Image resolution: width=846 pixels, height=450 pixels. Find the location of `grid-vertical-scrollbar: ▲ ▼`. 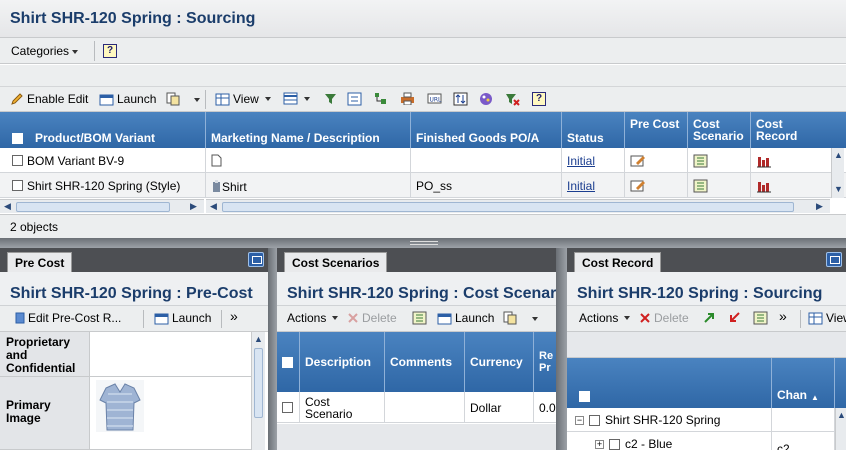

grid-vertical-scrollbar: ▲ ▼ is located at coordinates (837, 173).